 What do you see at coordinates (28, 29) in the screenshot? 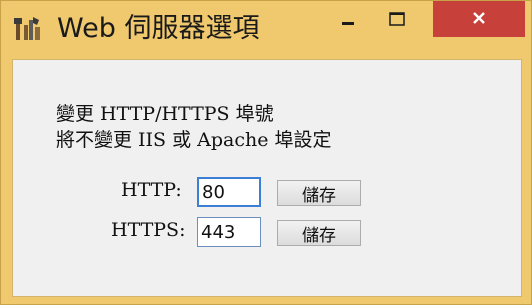
I see `tools-icon` at bounding box center [28, 29].